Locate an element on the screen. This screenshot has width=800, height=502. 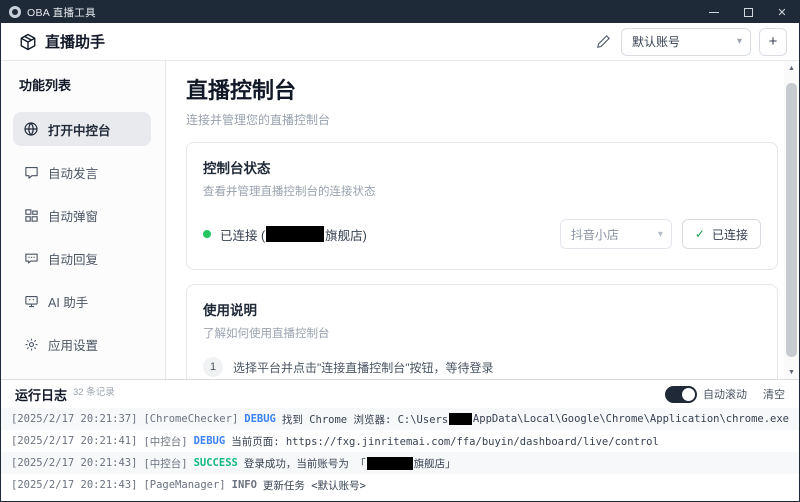
app-logo-icon is located at coordinates (15, 12).